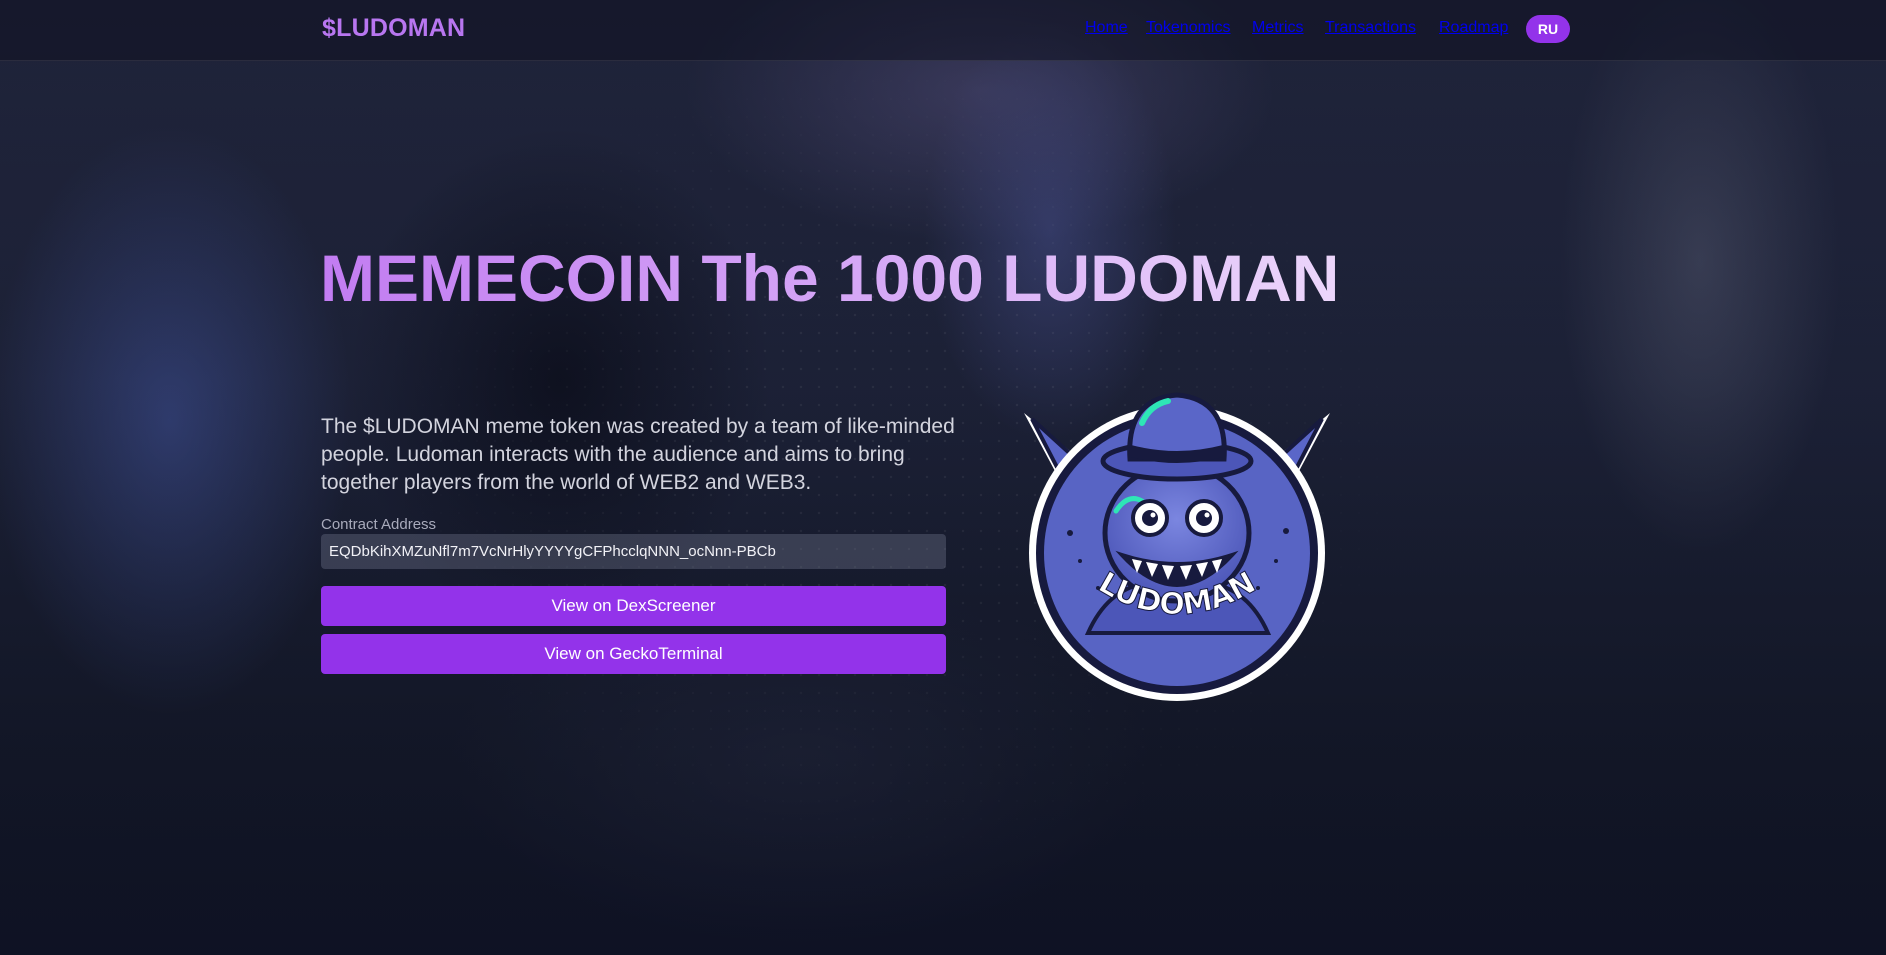 The image size is (1886, 955). Describe the element at coordinates (633, 606) in the screenshot. I see `view-dexscreener-button: View on DexScreener` at that location.